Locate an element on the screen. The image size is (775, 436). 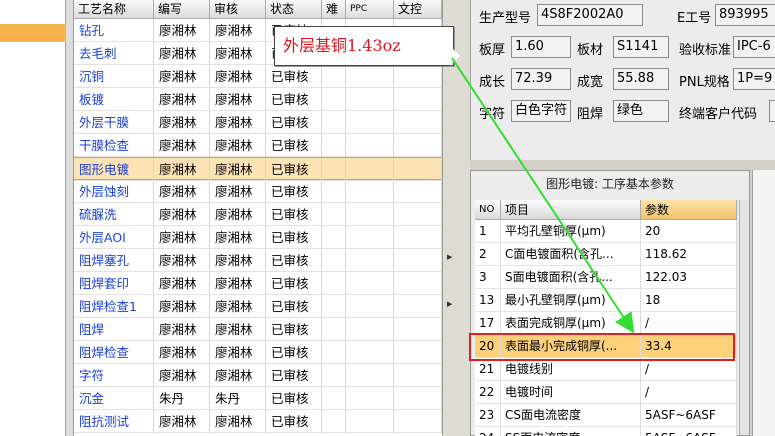
width-label: 成宽 is located at coordinates (590, 82).